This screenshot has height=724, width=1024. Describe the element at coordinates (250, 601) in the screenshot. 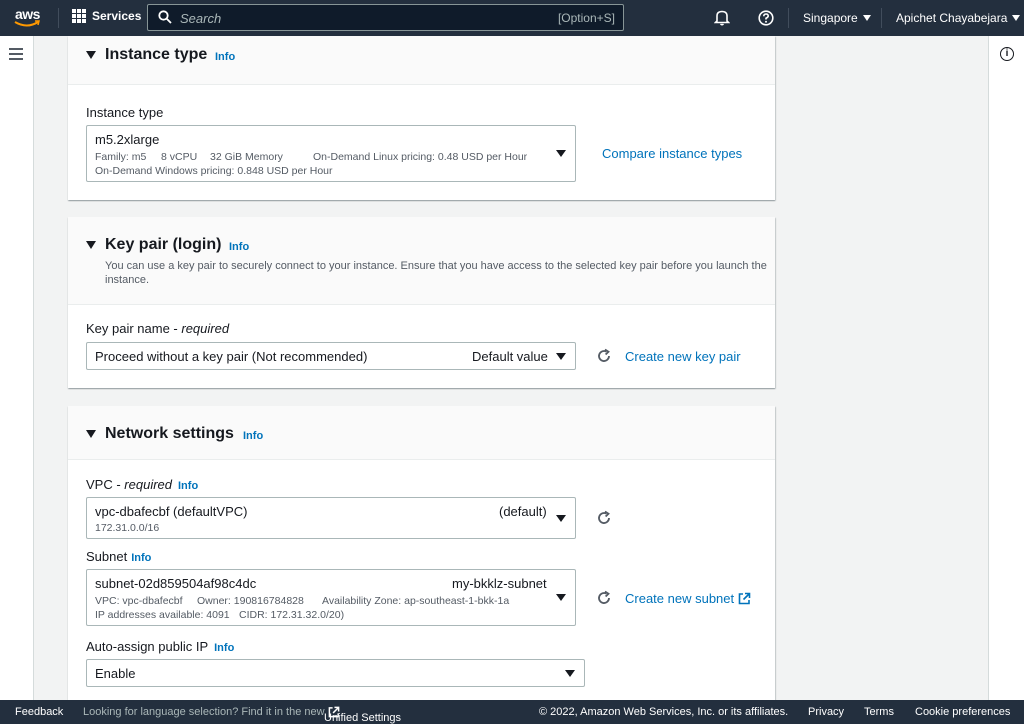

I see `subnet-owner: Owner: 190816784828` at that location.